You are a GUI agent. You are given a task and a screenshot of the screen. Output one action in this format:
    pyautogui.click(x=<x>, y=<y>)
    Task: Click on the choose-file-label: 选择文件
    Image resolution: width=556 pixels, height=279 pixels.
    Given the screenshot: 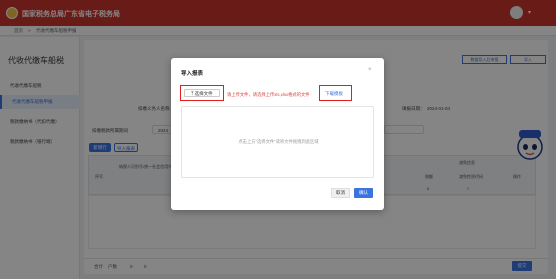 What is the action you would take?
    pyautogui.click(x=203, y=93)
    